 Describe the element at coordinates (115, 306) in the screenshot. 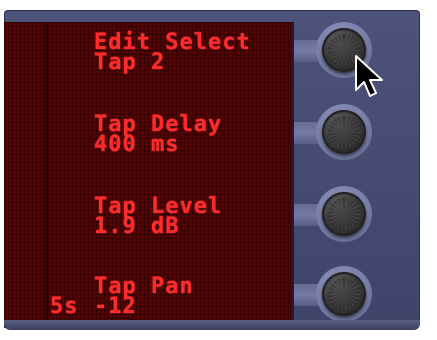

I see `tap-pan-value: -12` at that location.